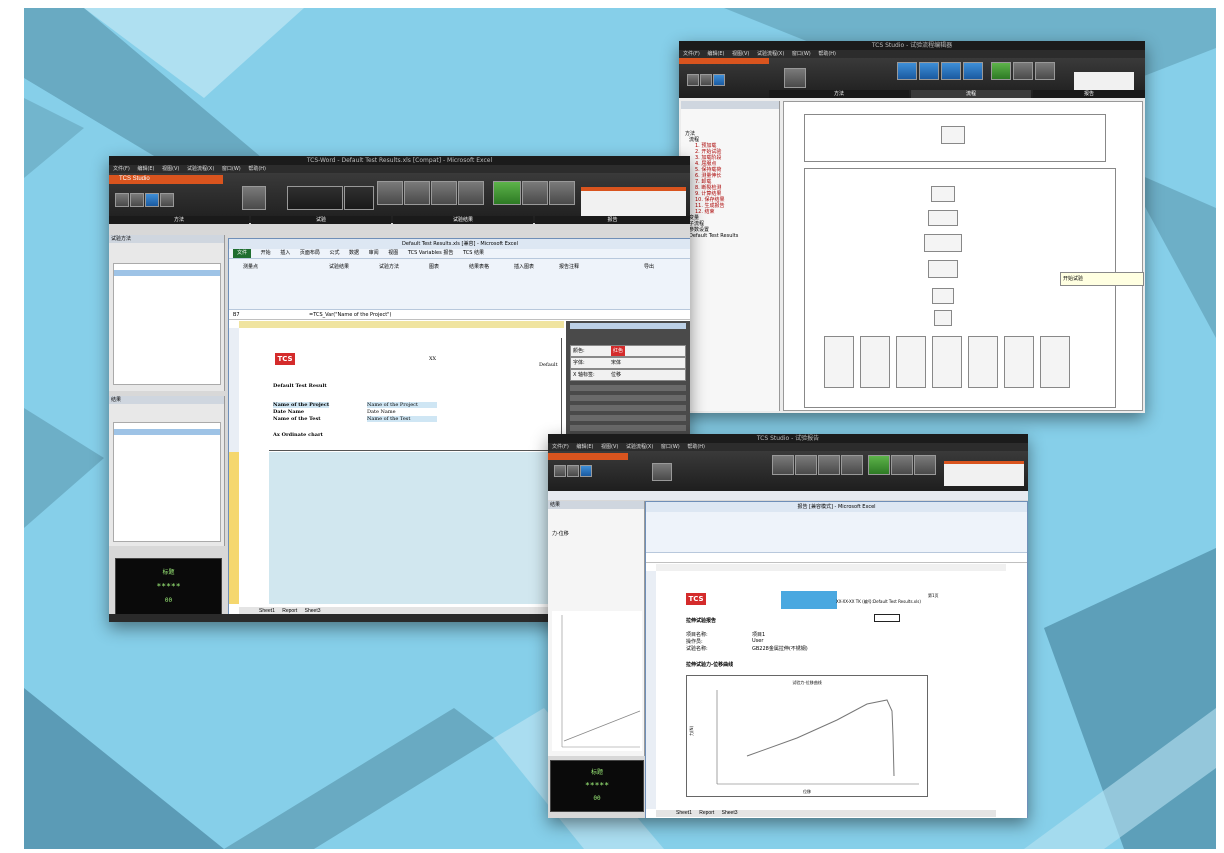 The image size is (1224, 853). I want to click on prop-value: 宋体, so click(616, 363).